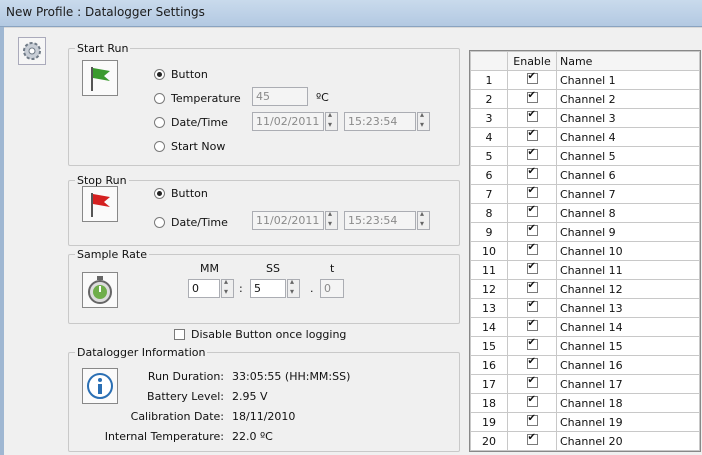 The width and height of the screenshot is (702, 455). Describe the element at coordinates (628, 251) in the screenshot. I see `channel-name: Channel 10` at that location.